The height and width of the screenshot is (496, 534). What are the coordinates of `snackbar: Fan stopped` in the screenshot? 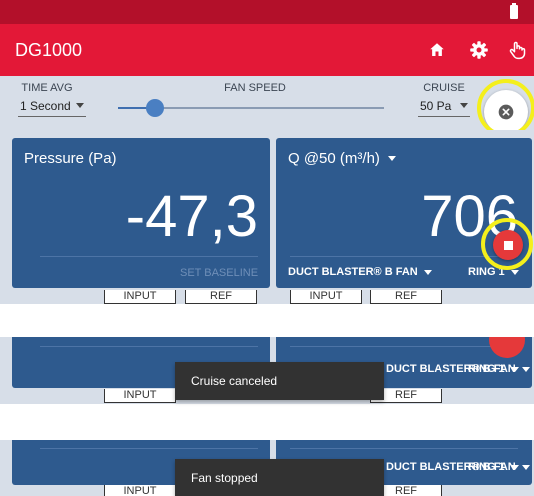 It's located at (279, 477).